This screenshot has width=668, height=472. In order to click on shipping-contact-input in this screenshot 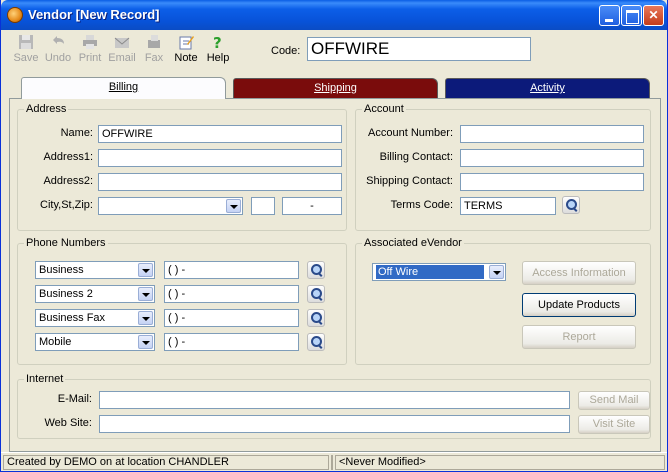, I will do `click(552, 182)`.